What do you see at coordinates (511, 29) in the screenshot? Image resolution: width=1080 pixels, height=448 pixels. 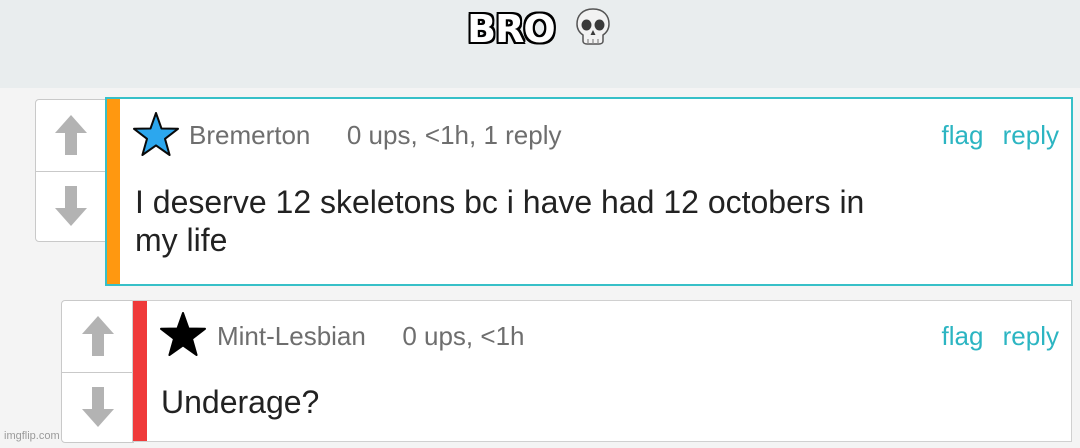 I see `caption-text: BRO` at bounding box center [511, 29].